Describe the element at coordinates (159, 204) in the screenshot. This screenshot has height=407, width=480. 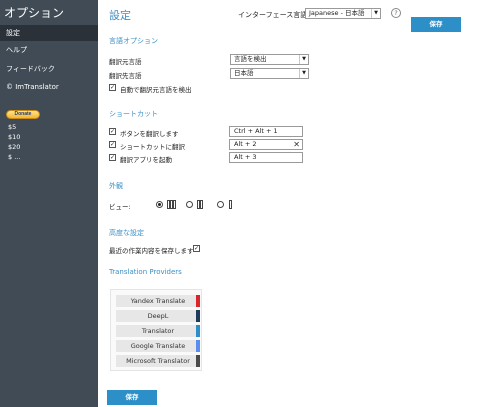
I see `view-radio-wide` at that location.